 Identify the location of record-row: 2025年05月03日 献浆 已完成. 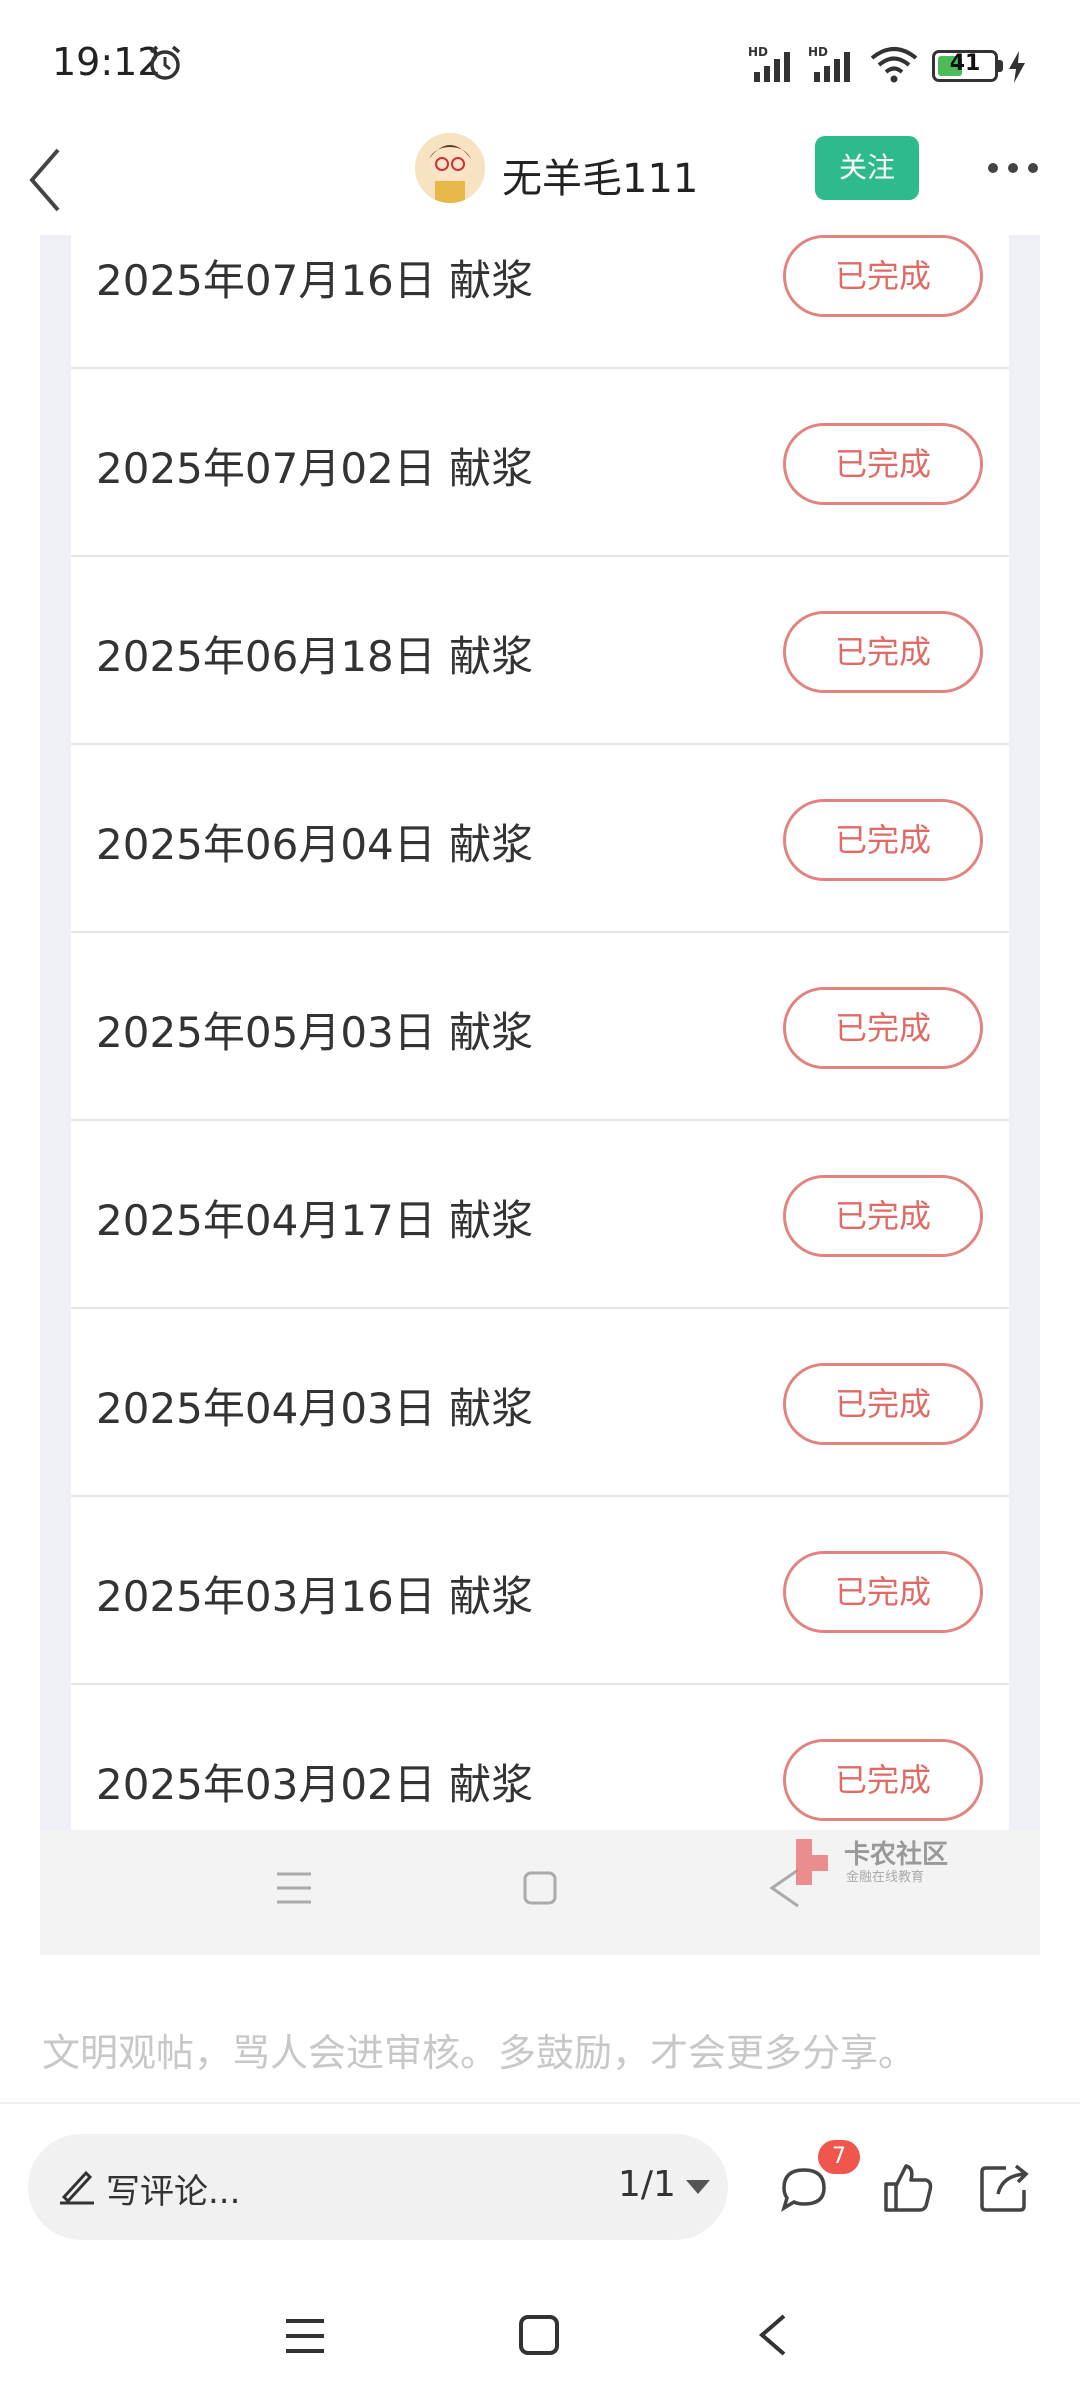
(540, 1027).